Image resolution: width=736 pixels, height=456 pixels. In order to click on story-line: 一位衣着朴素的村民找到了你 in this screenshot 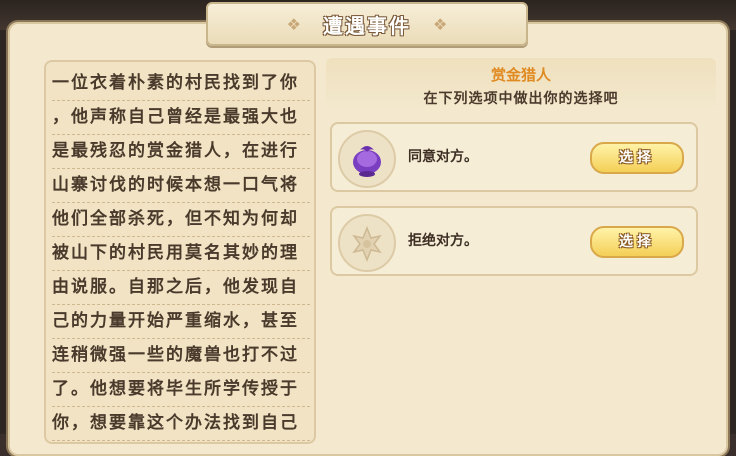, I will do `click(181, 83)`.